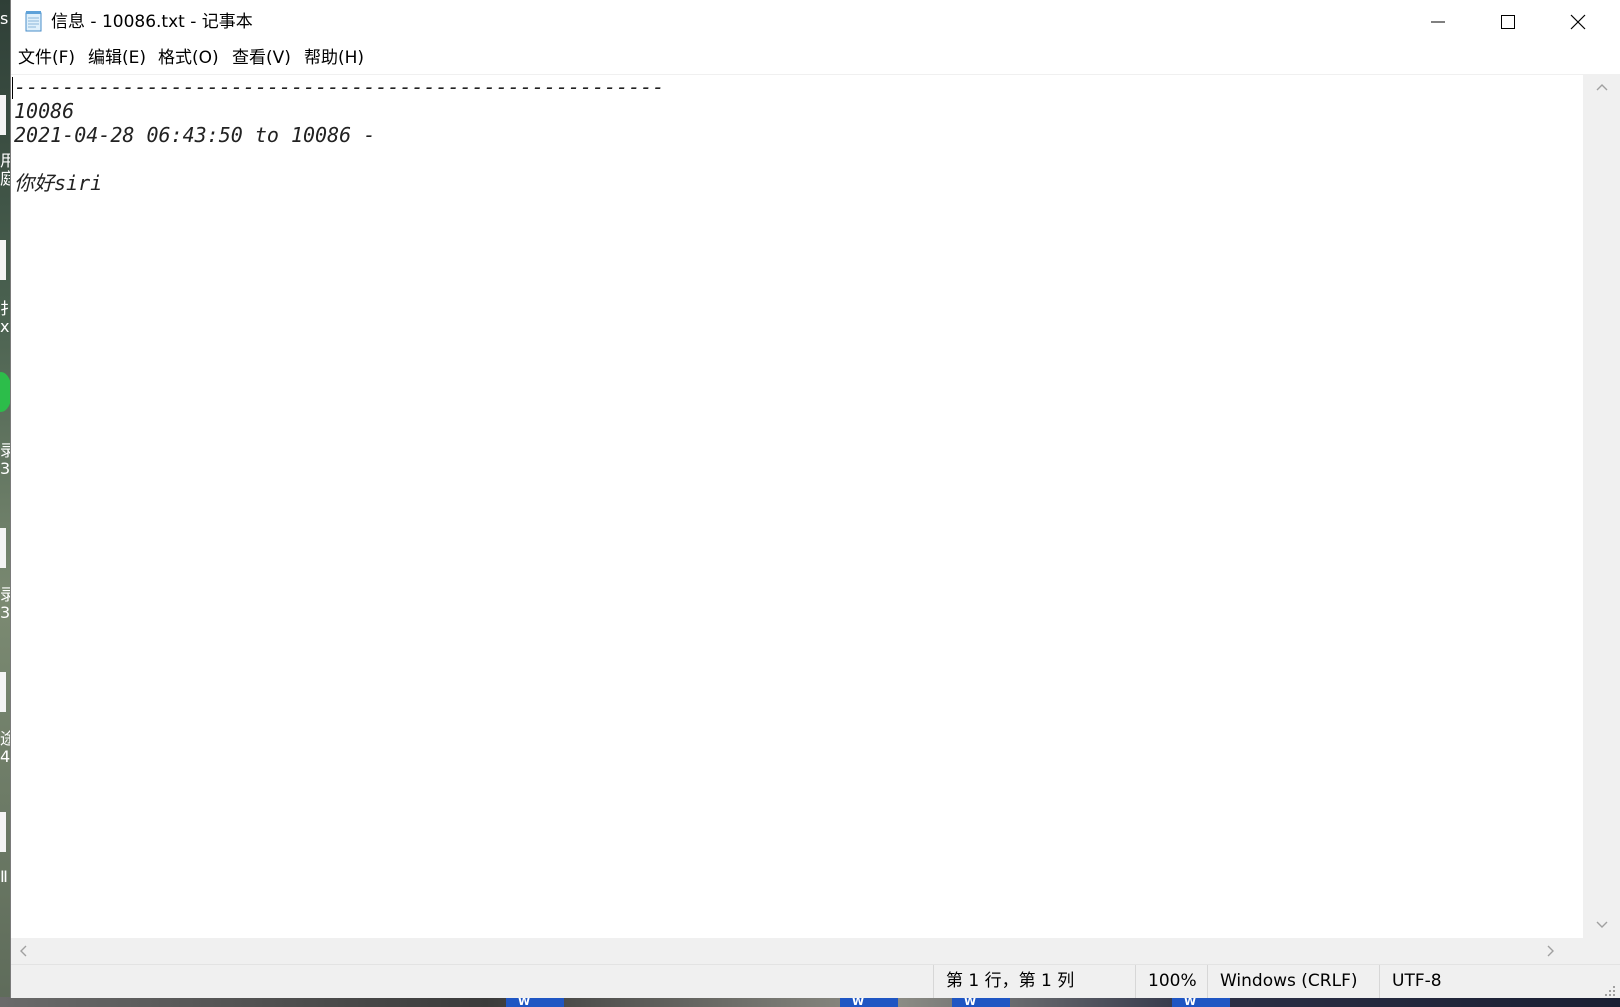  What do you see at coordinates (815, 981) in the screenshot?
I see `status-bar: 第 1 行，第 1 列 100% Windows (CRLF) UTF-8` at bounding box center [815, 981].